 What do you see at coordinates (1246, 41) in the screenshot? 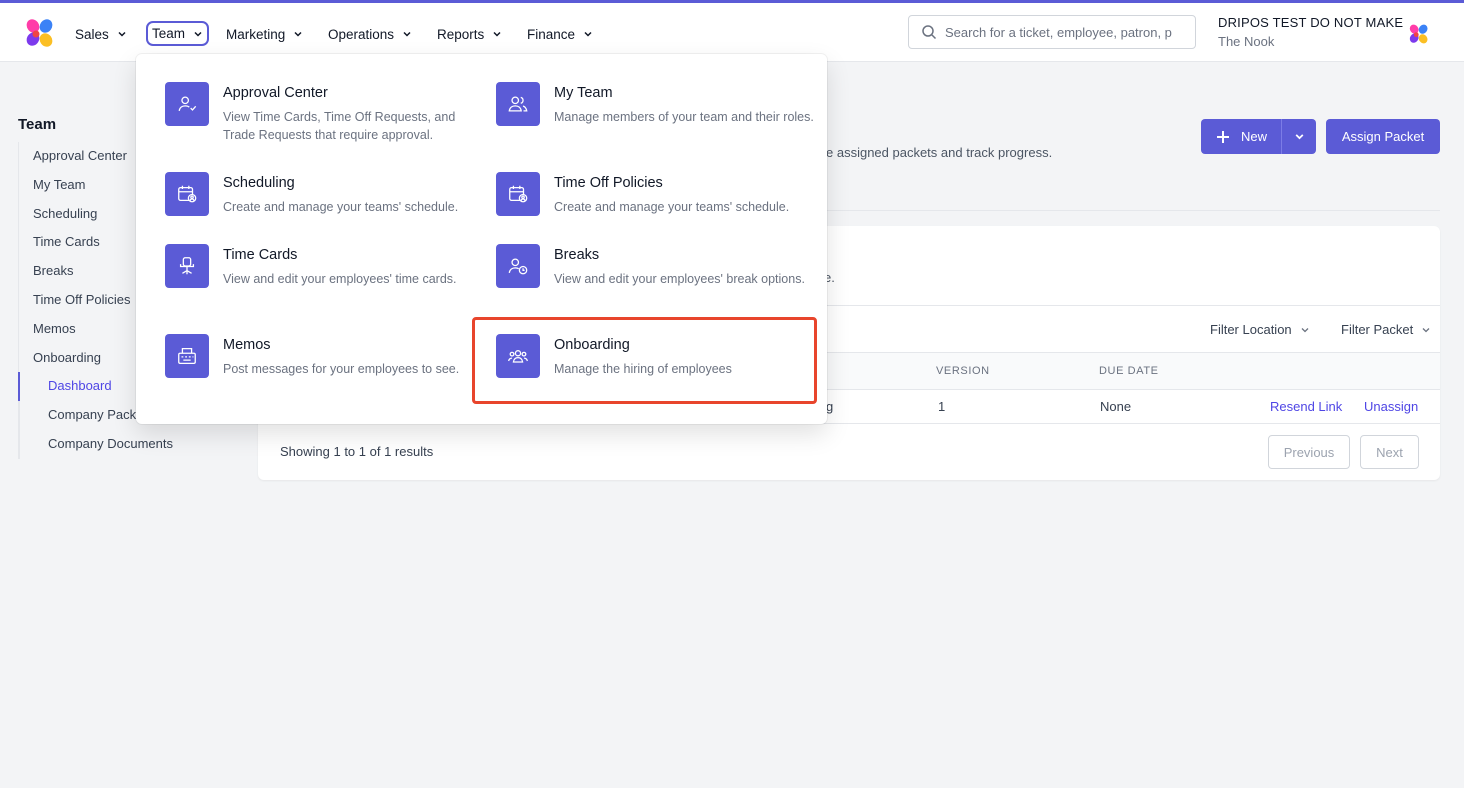
I see `account-location: The Nook` at bounding box center [1246, 41].